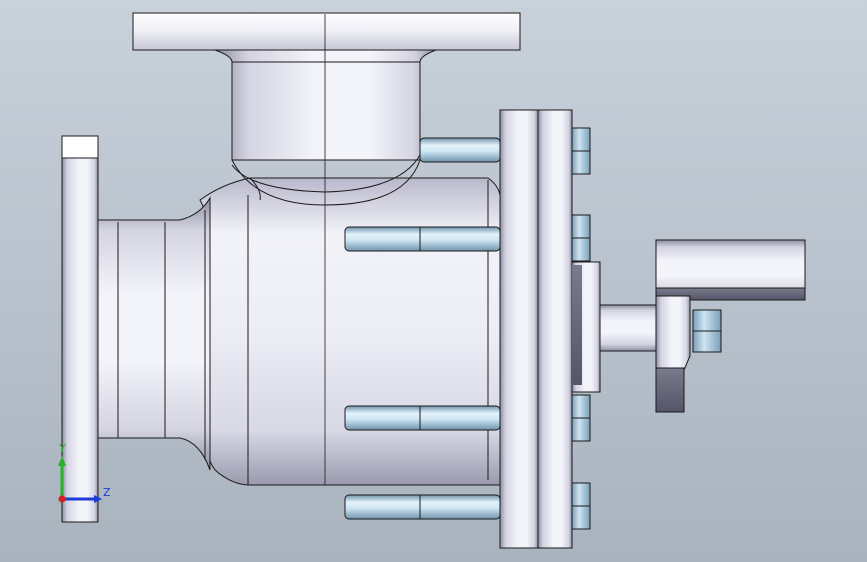  What do you see at coordinates (577, 325) in the screenshot?
I see `gland-shadow` at bounding box center [577, 325].